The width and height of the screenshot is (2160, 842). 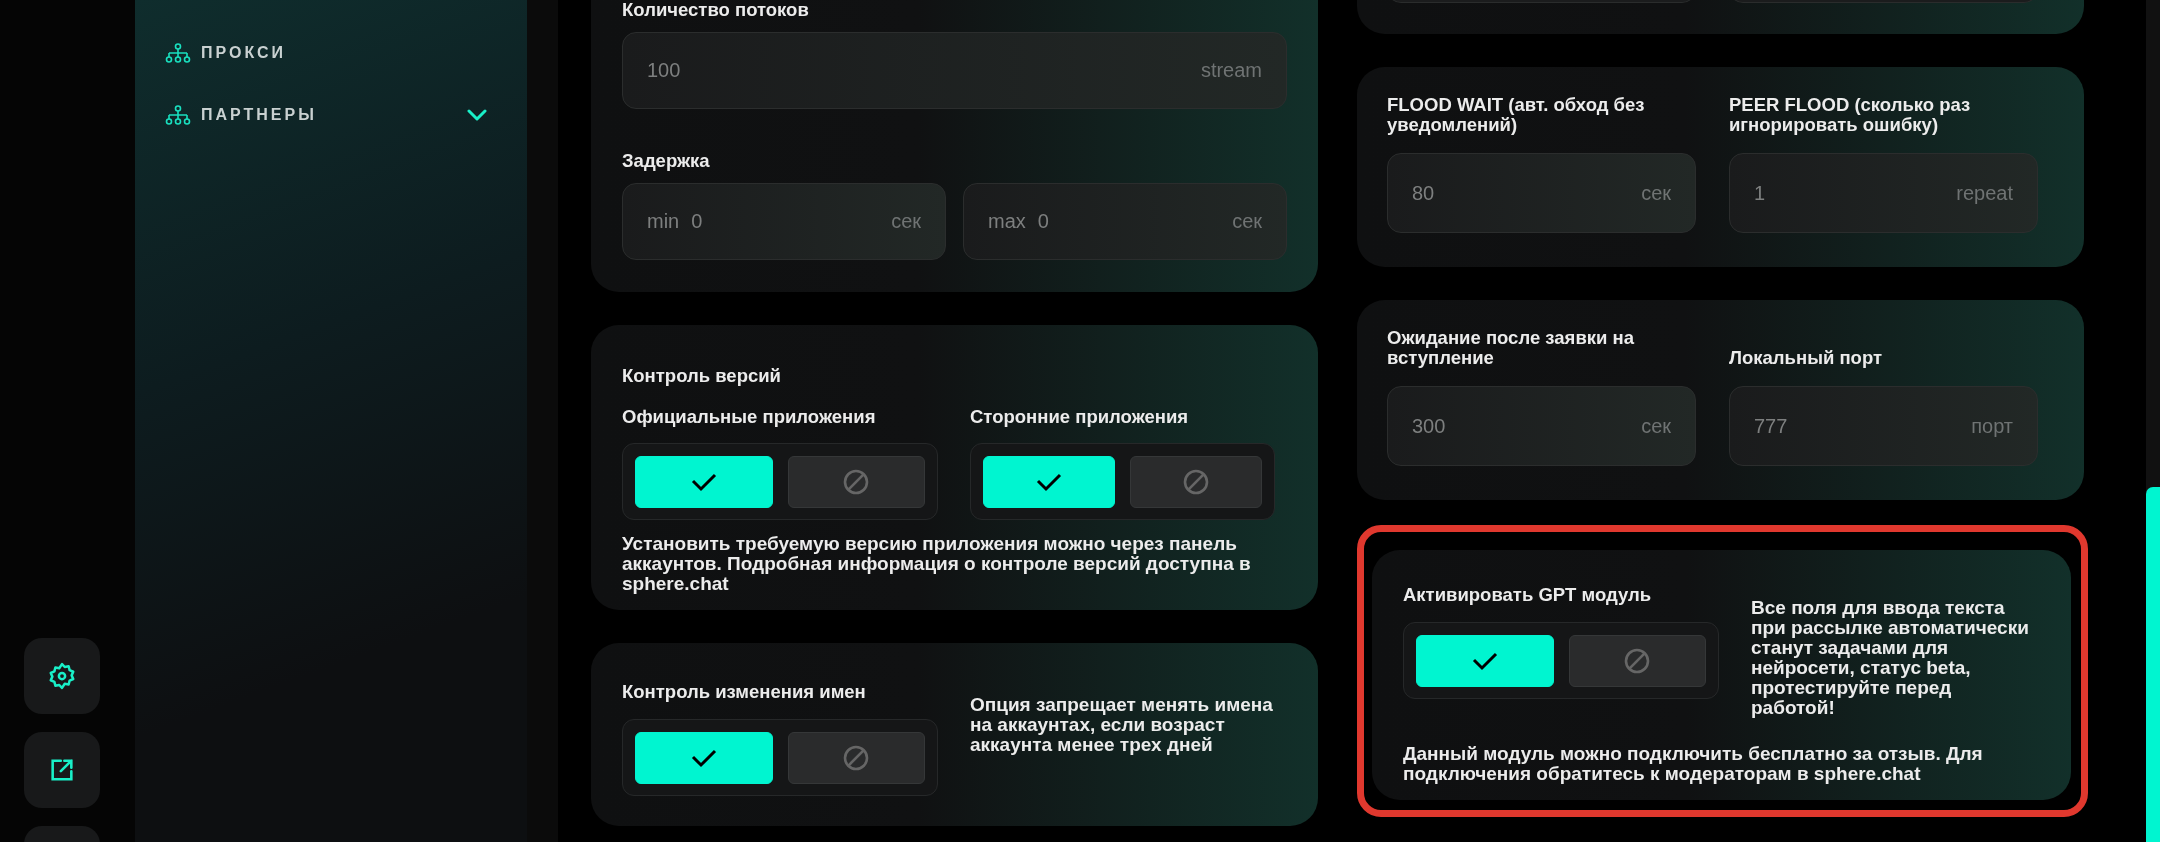 I want to click on field-unit: порт, so click(x=1992, y=426).